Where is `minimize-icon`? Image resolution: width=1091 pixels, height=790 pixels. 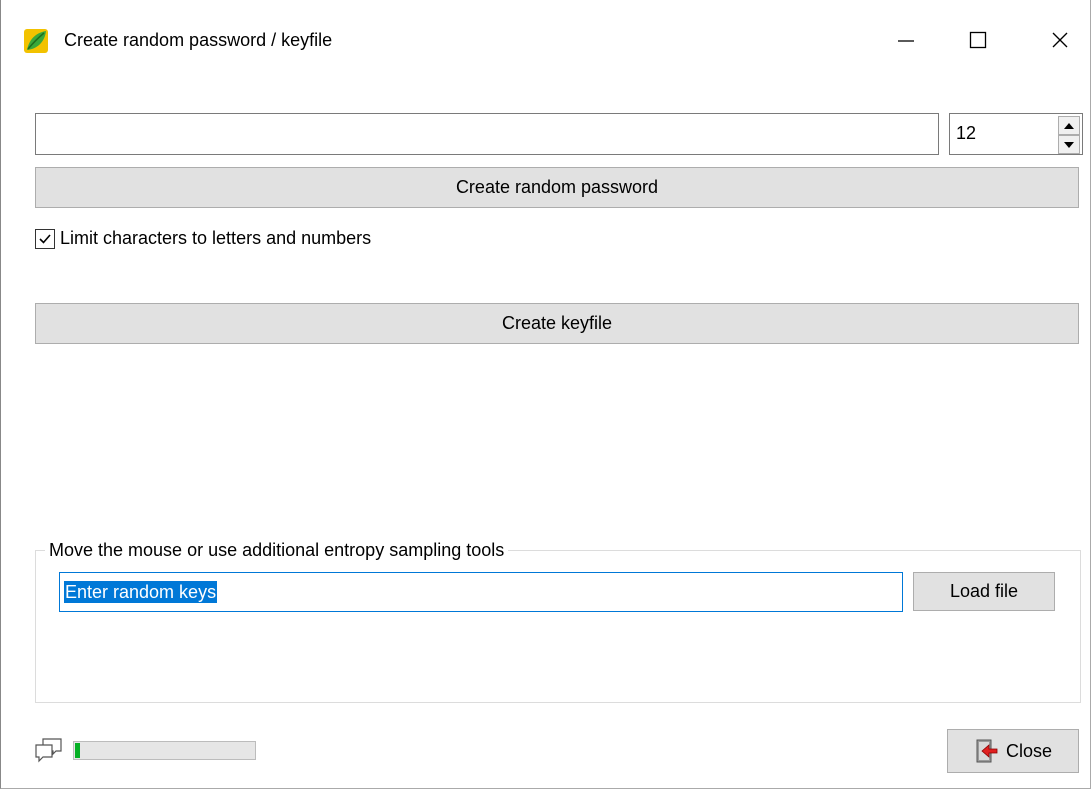 minimize-icon is located at coordinates (906, 41).